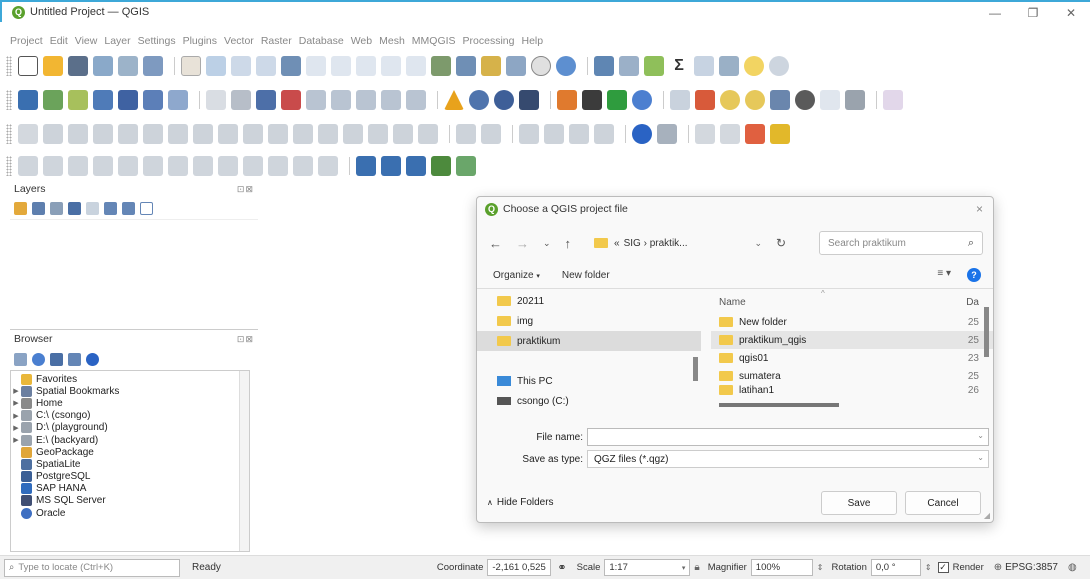  Describe the element at coordinates (454, 100) in the screenshot. I see `triangle-warning-icon` at that location.